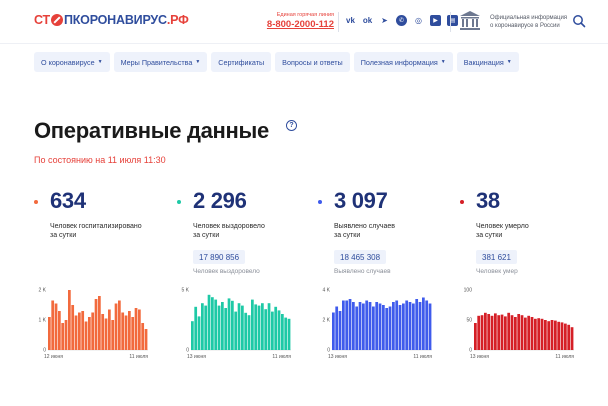  Describe the element at coordinates (384, 20) in the screenshot. I see `telegram-icon: ➤` at that location.